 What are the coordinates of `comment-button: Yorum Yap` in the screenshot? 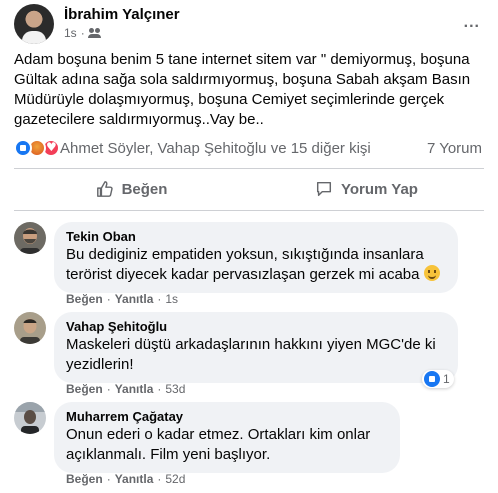 It's located at (366, 189).